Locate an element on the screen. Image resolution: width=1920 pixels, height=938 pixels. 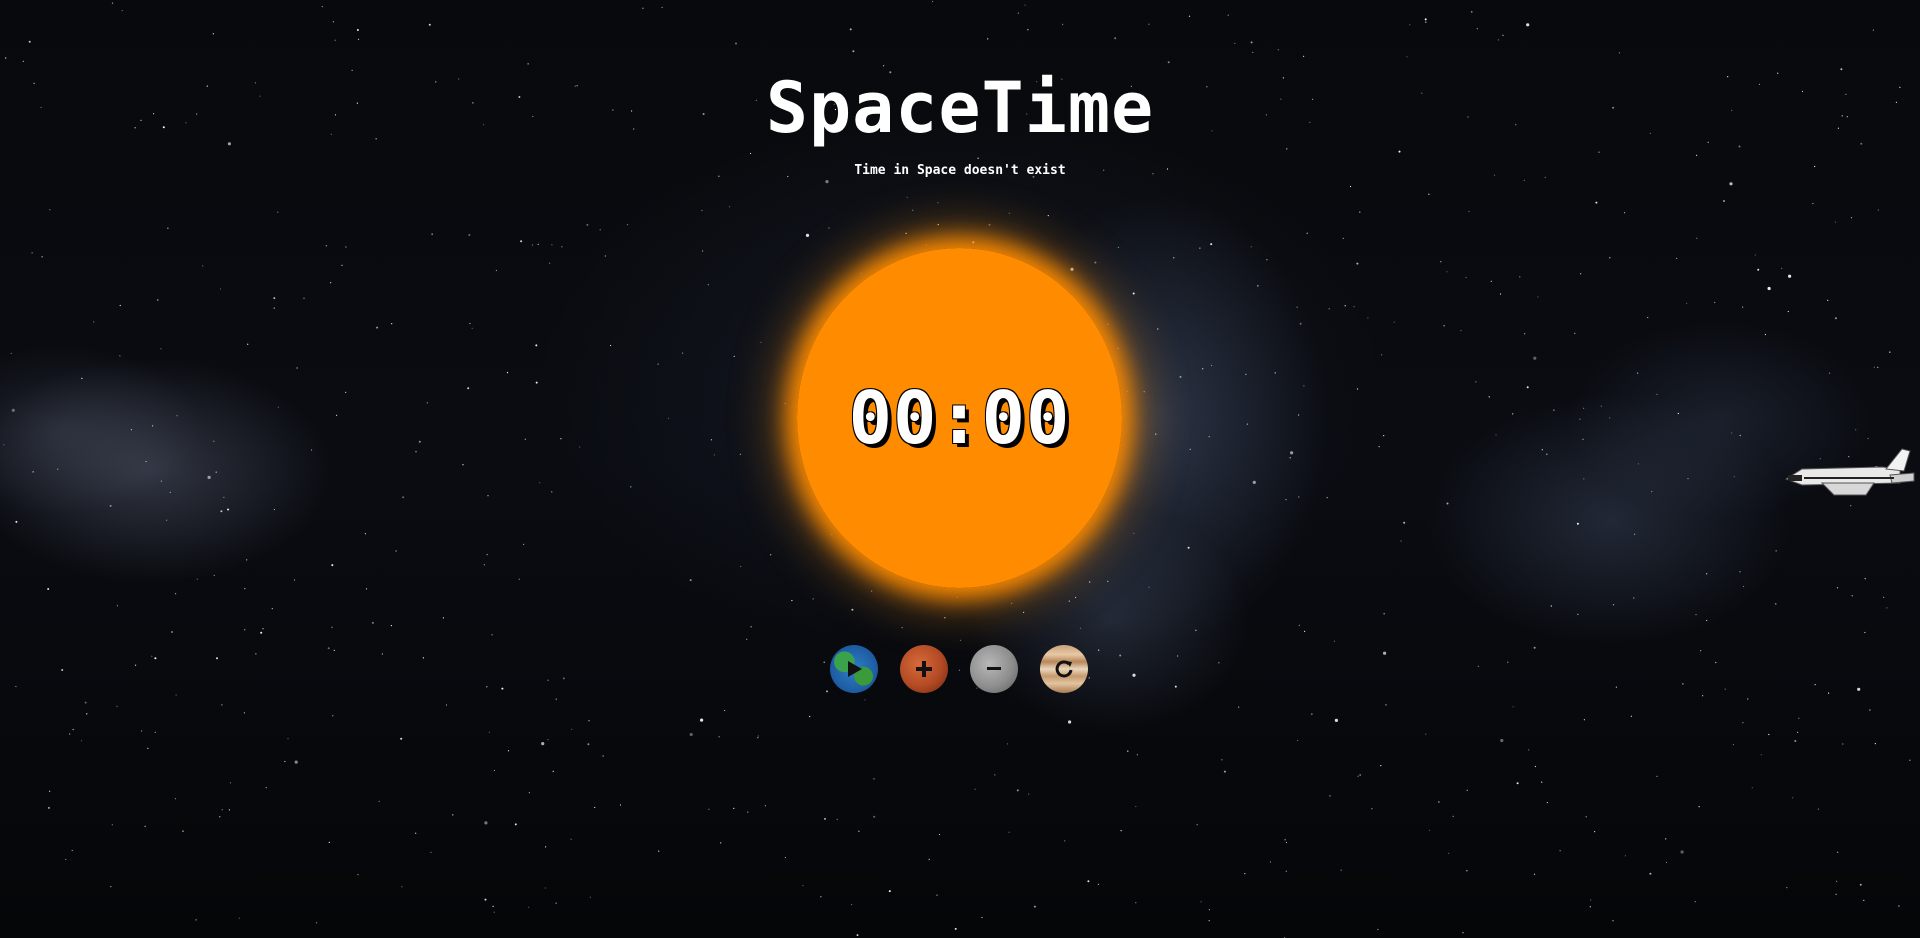
reset-button is located at coordinates (1064, 669).